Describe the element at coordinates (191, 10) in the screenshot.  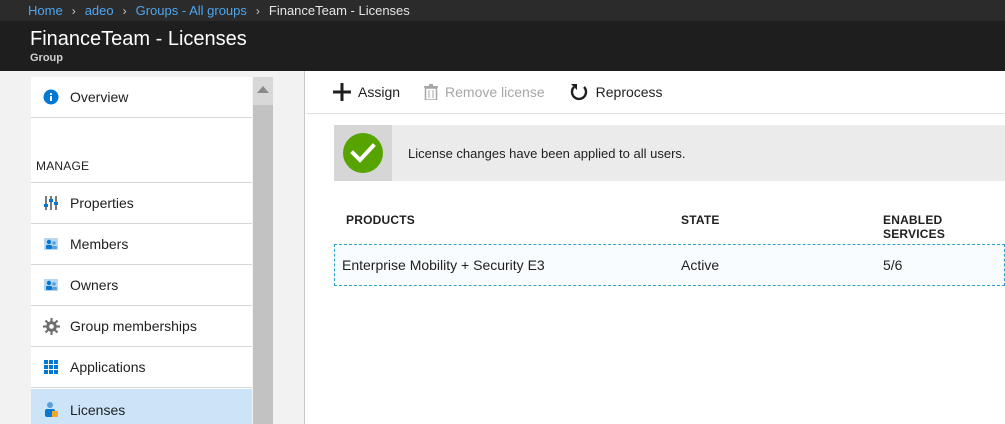
I see `breadcrumb-groups: Groups - All groups` at that location.